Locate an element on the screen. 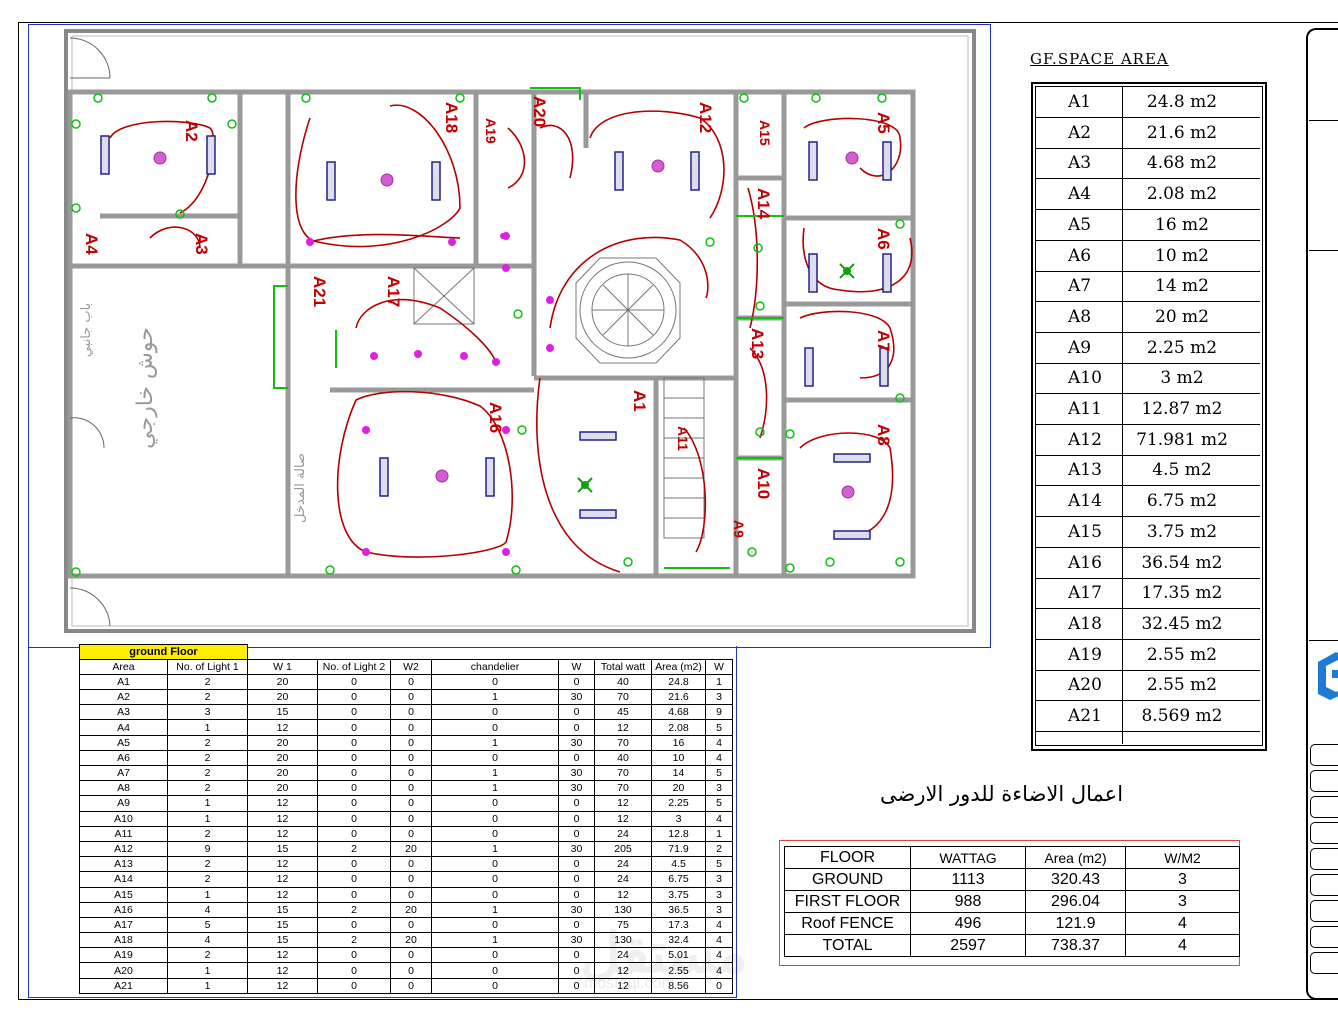 The width and height of the screenshot is (1338, 1020). summary-cell: FIRST FLOOR is located at coordinates (847, 901).